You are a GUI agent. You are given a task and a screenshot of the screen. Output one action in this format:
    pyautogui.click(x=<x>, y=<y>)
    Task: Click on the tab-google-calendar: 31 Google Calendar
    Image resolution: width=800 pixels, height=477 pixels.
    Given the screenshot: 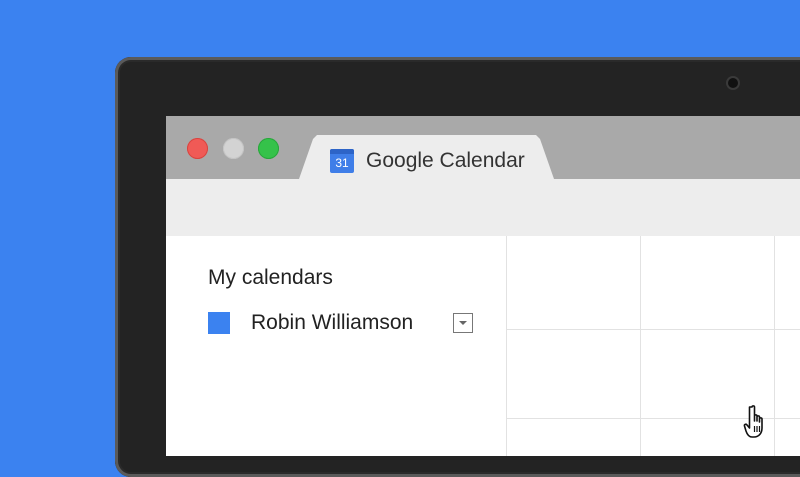 What is the action you would take?
    pyautogui.click(x=426, y=157)
    